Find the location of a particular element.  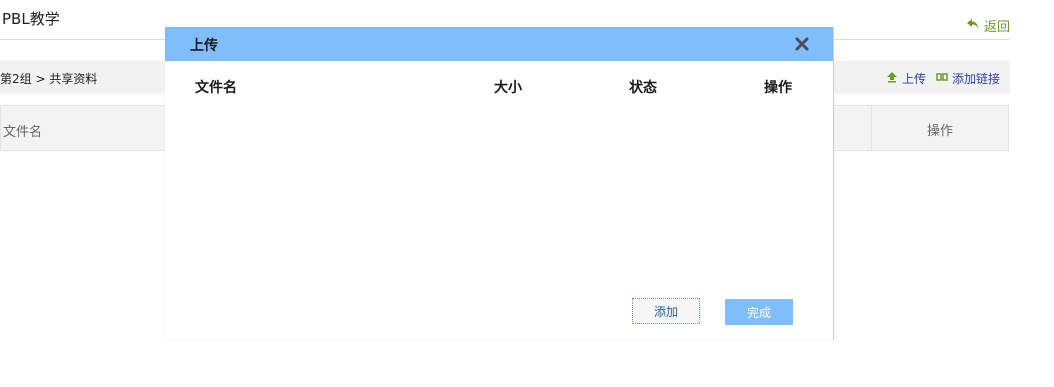

close-icon is located at coordinates (802, 44).